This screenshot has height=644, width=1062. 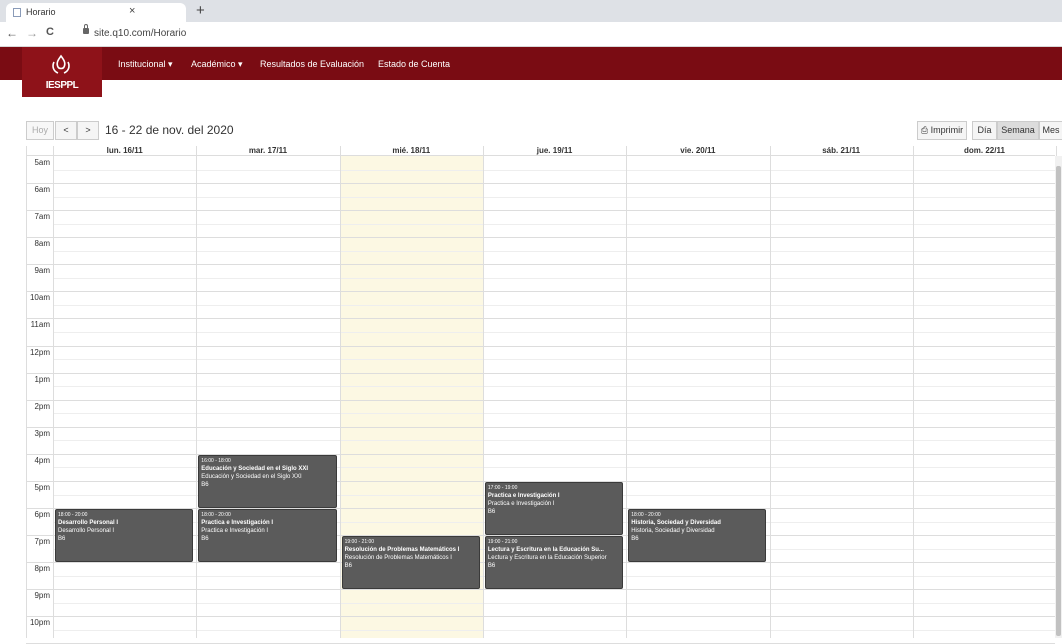 I want to click on hour-label: 10am, so click(x=39, y=298).